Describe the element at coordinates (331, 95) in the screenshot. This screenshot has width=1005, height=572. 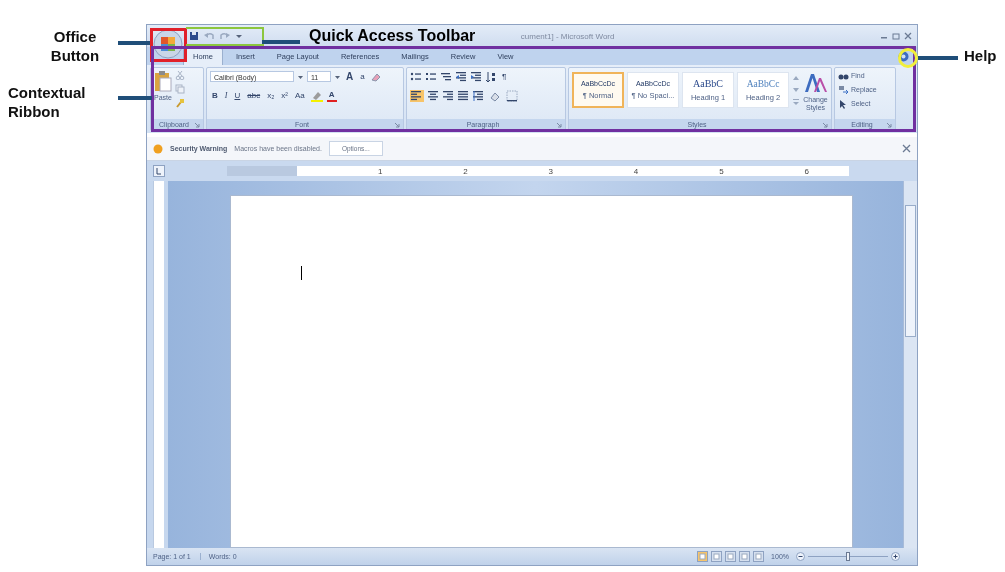
I see `font-color-button: A` at that location.